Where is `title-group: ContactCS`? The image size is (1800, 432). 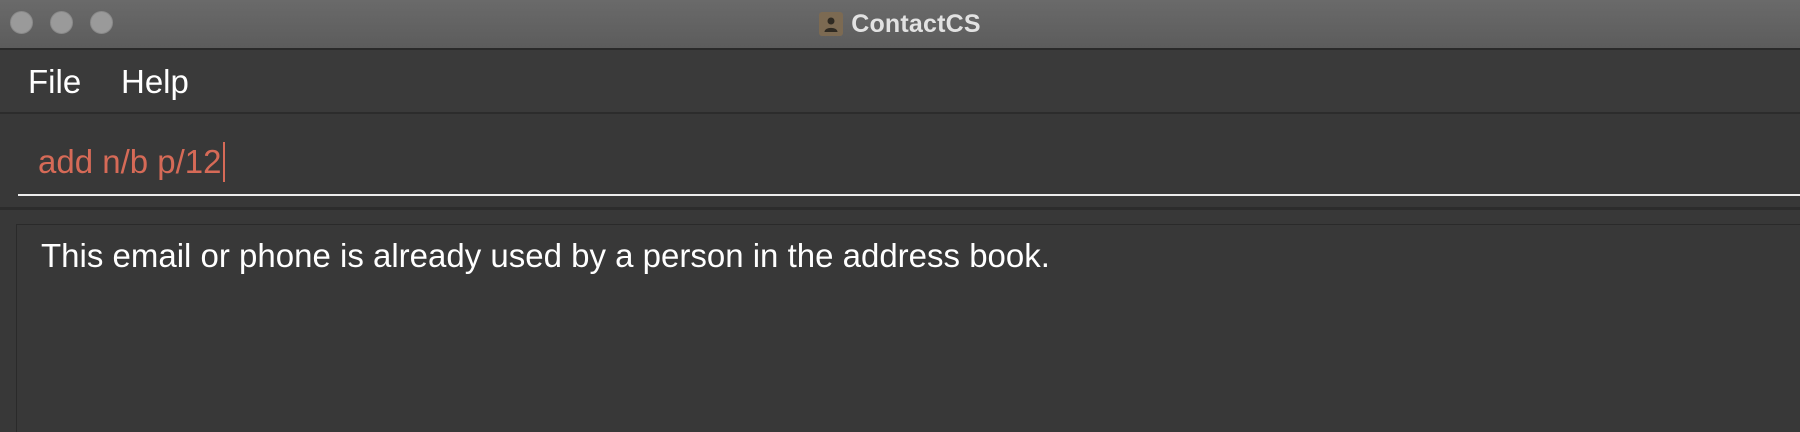
title-group: ContactCS is located at coordinates (900, 24).